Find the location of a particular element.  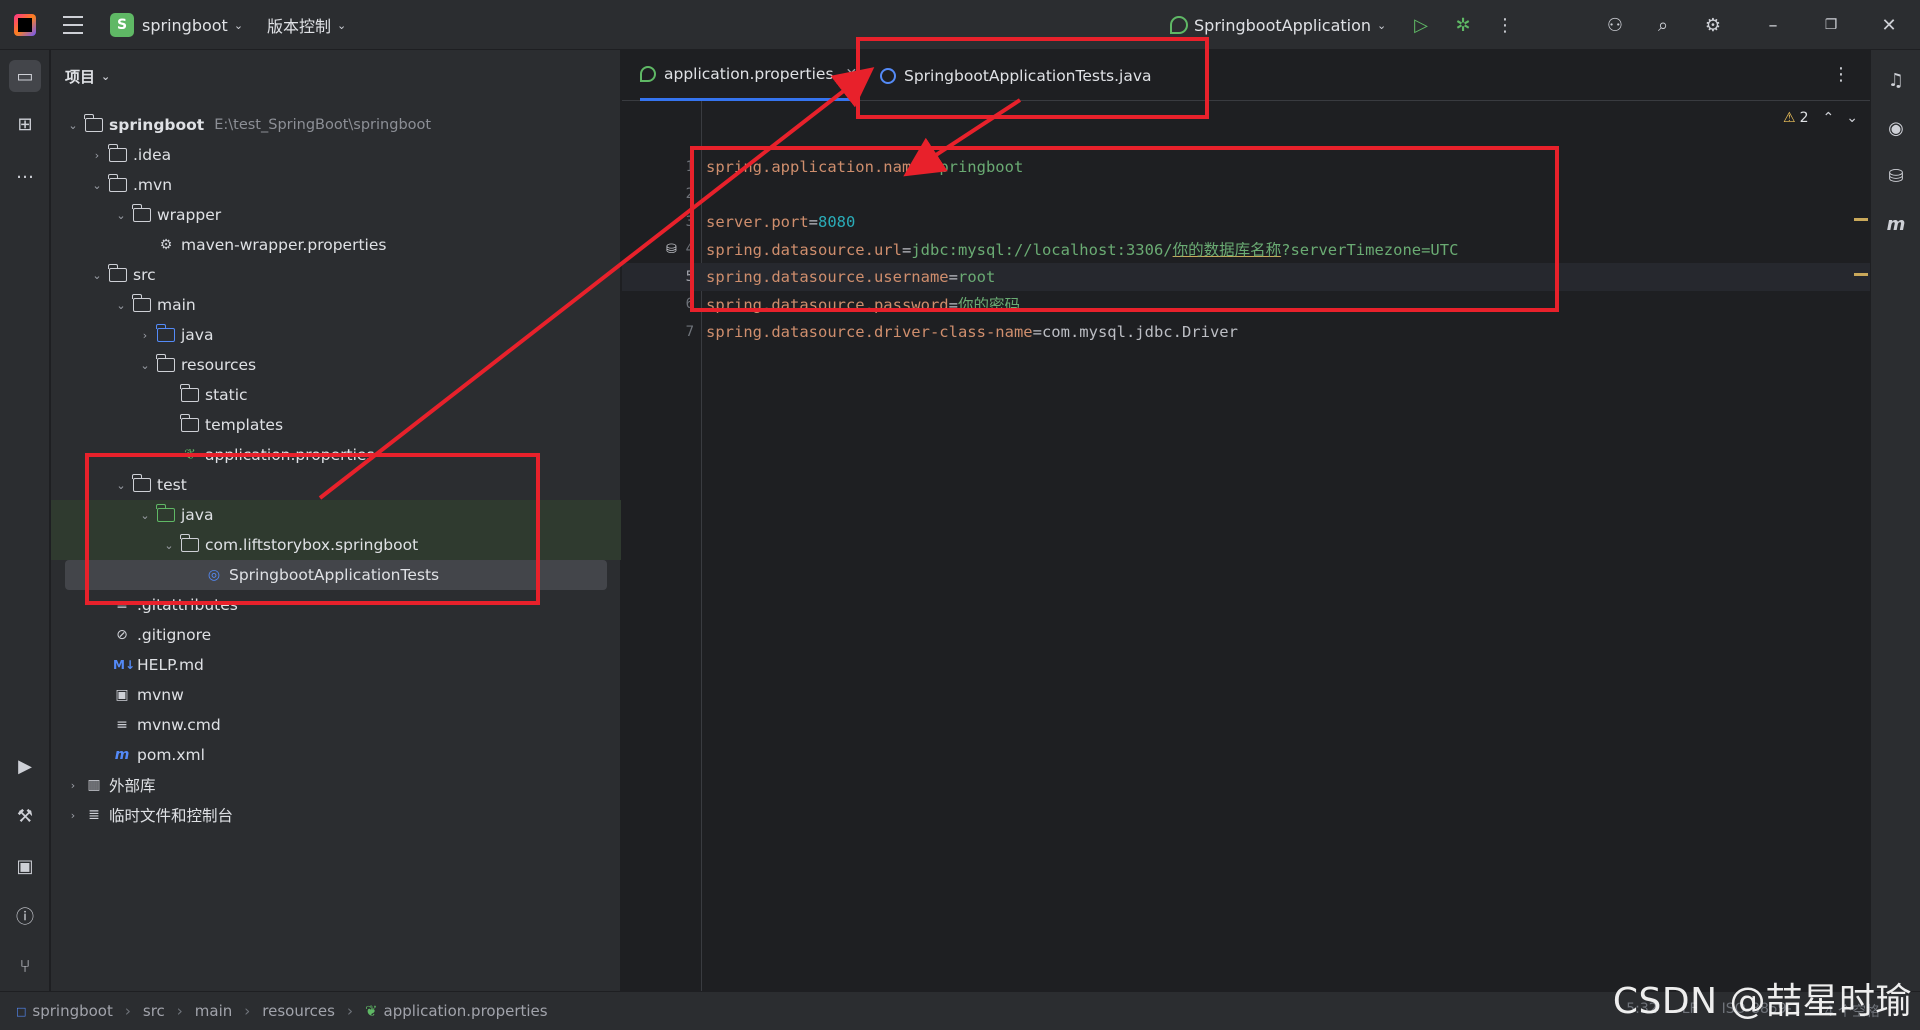

tree-item-external-libraries: › ▥ 外部库 is located at coordinates (336, 785).